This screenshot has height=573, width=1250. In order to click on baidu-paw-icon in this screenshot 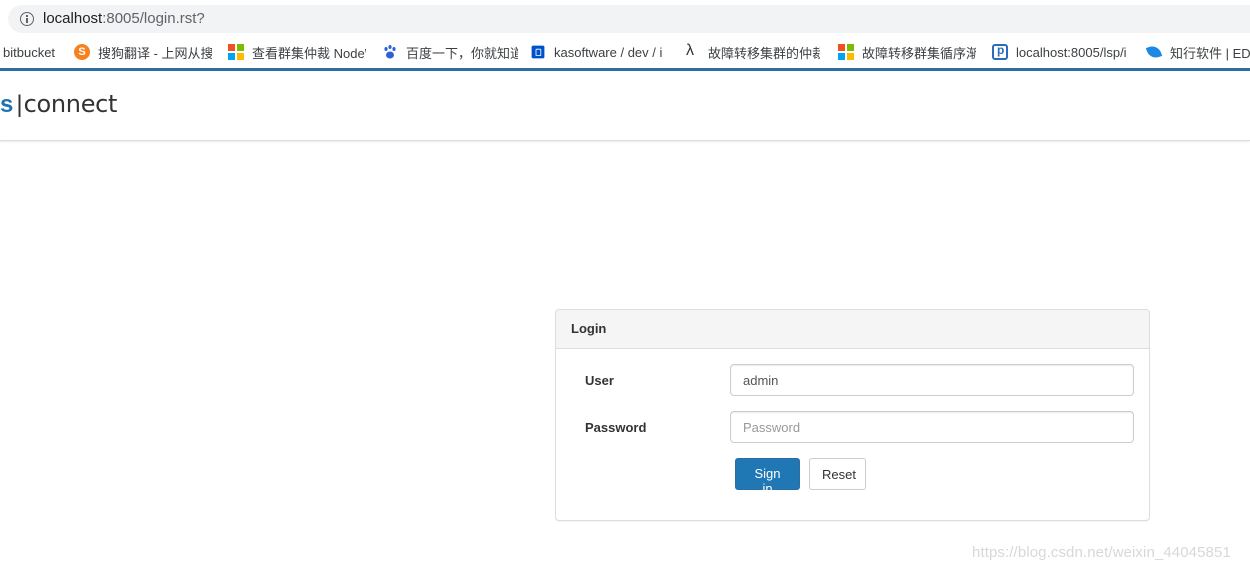, I will do `click(390, 52)`.